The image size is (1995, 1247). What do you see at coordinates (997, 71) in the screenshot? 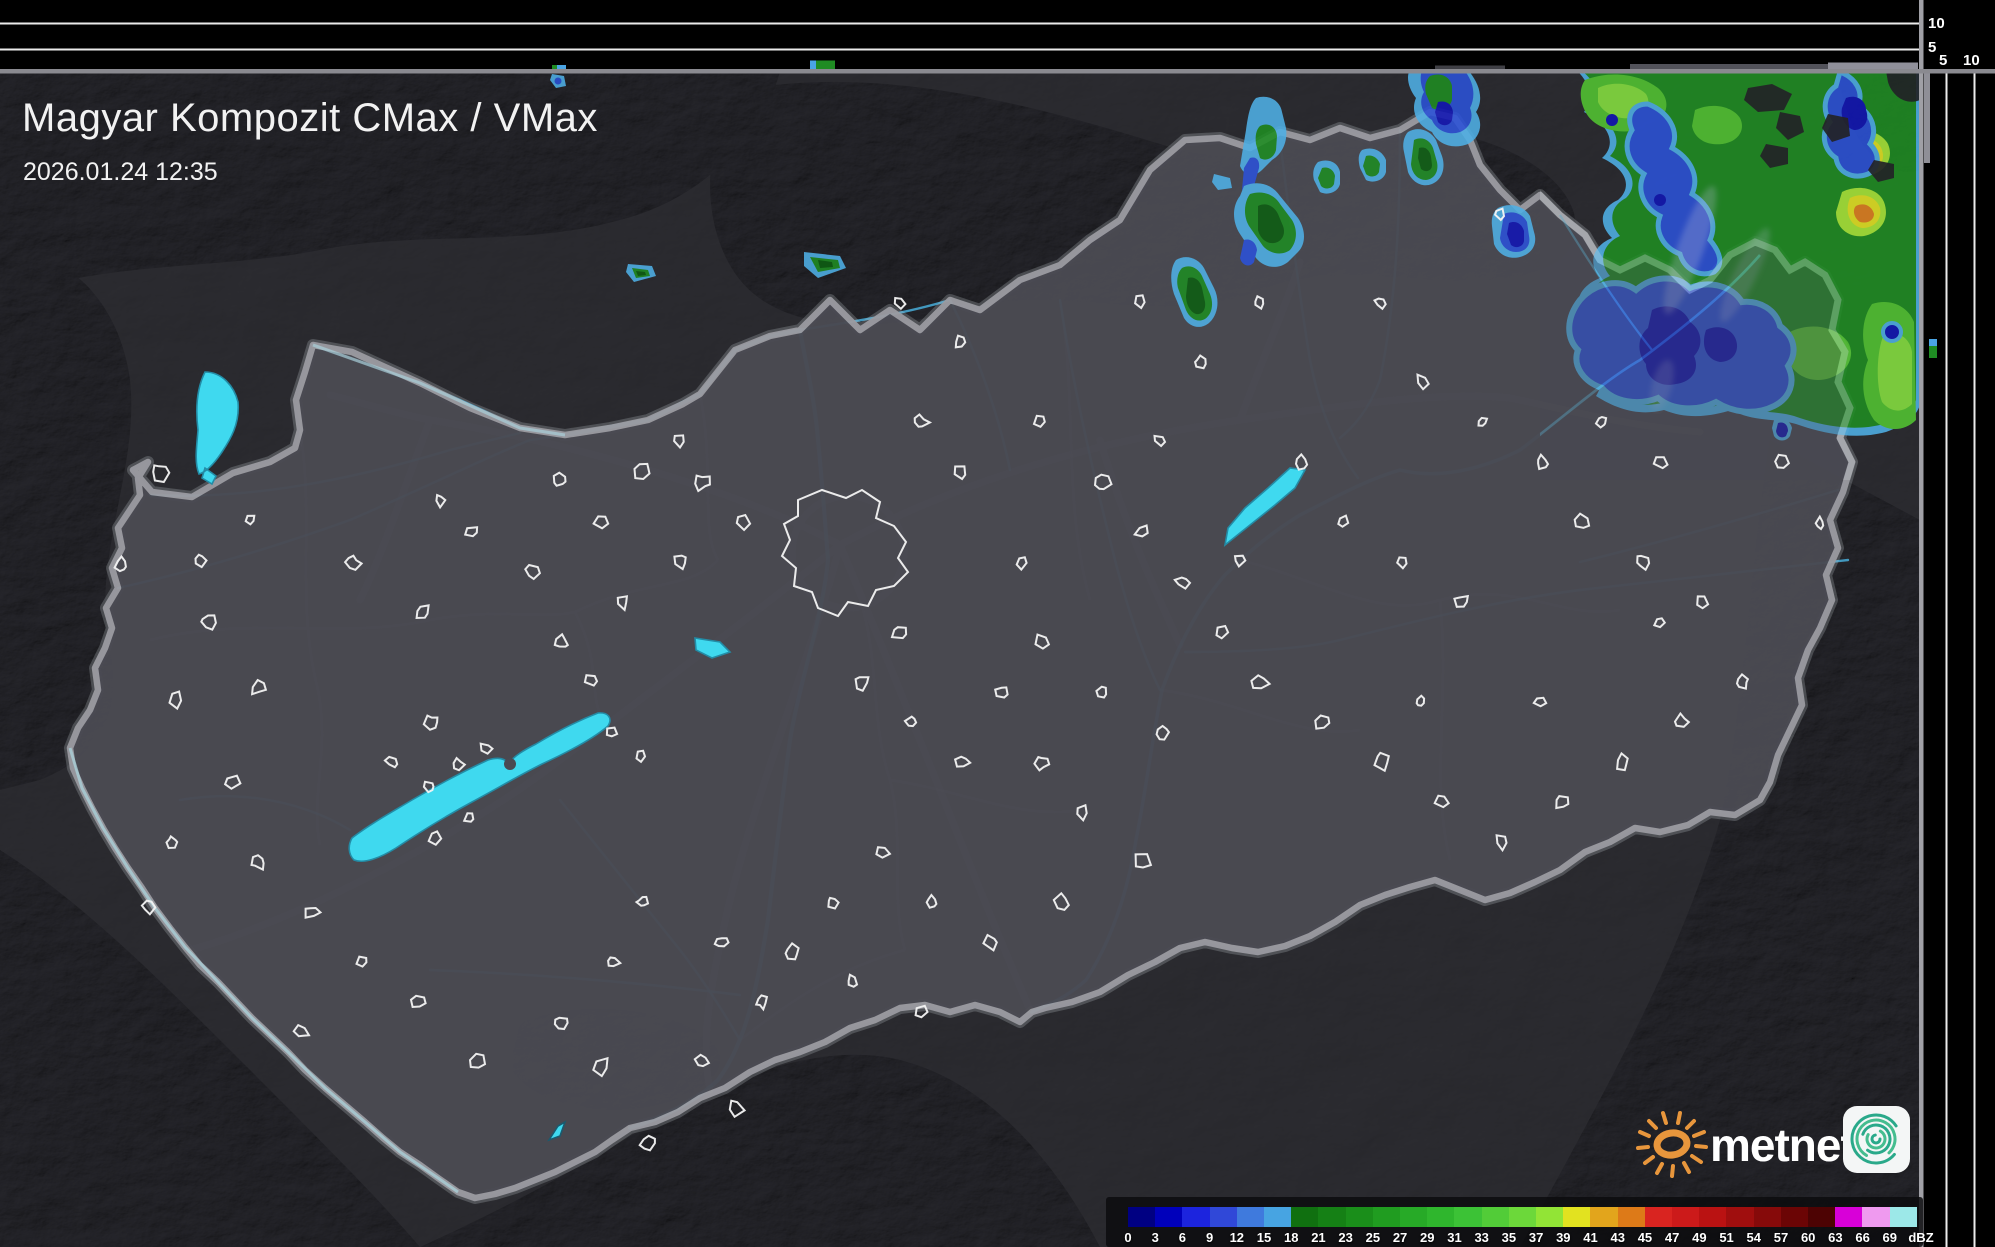
I see `map-top-divider` at bounding box center [997, 71].